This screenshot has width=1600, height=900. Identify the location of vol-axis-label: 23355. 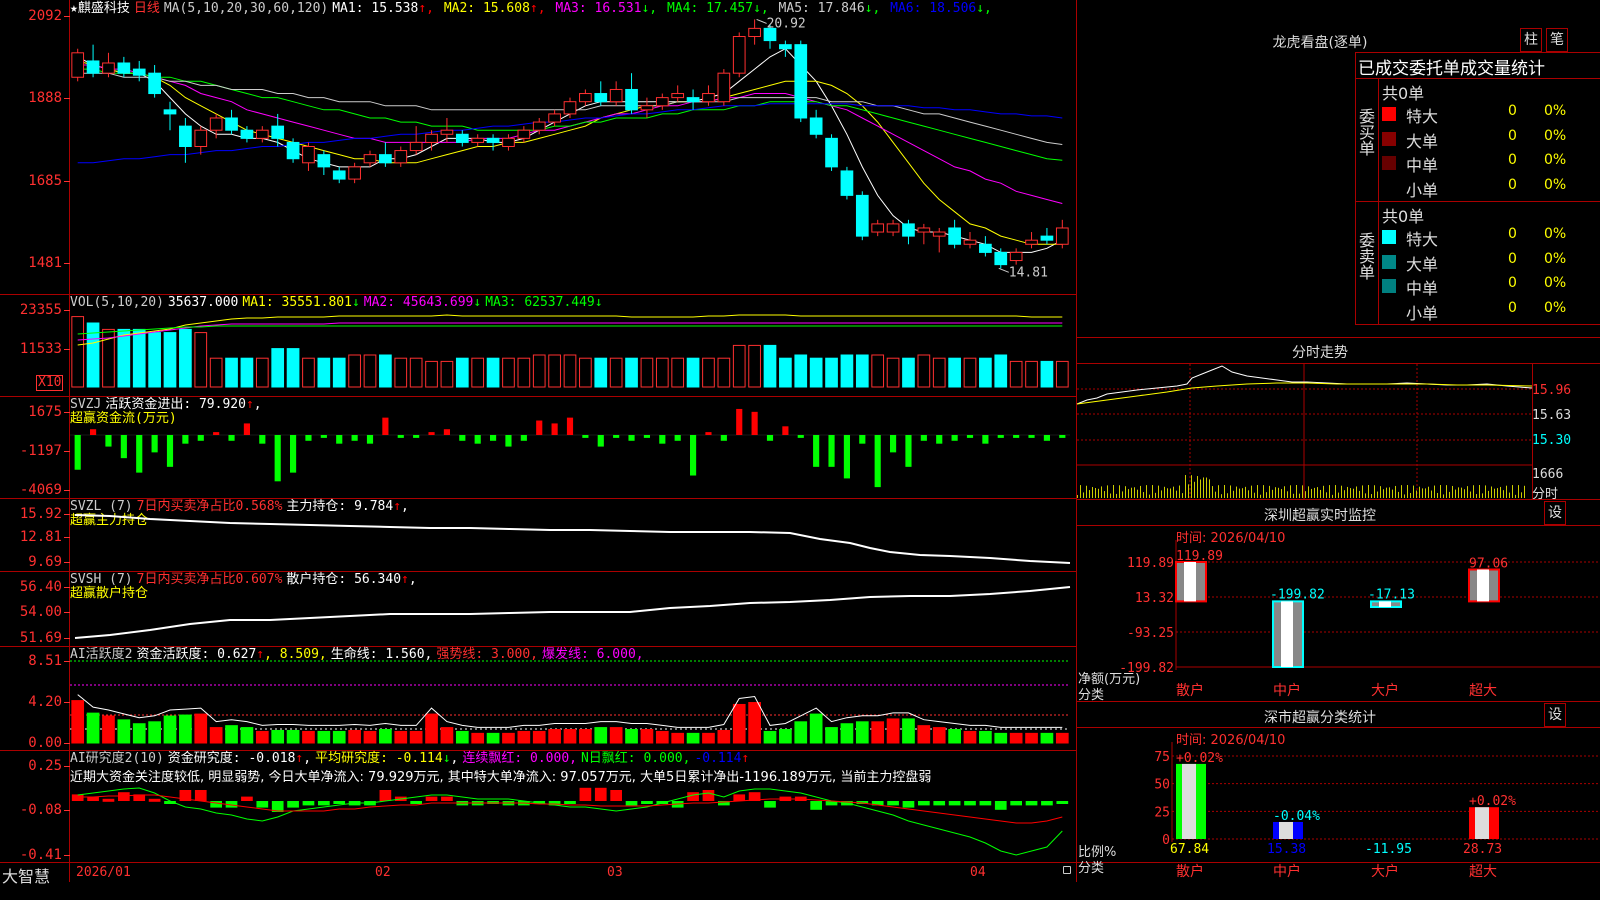
(40, 310).